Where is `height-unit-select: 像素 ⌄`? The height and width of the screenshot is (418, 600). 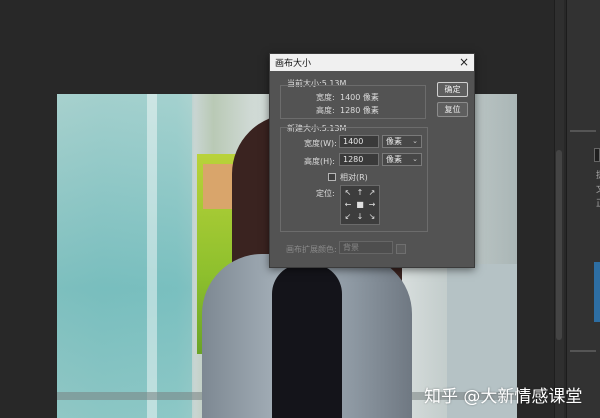
height-unit-select: 像素 ⌄ is located at coordinates (402, 159).